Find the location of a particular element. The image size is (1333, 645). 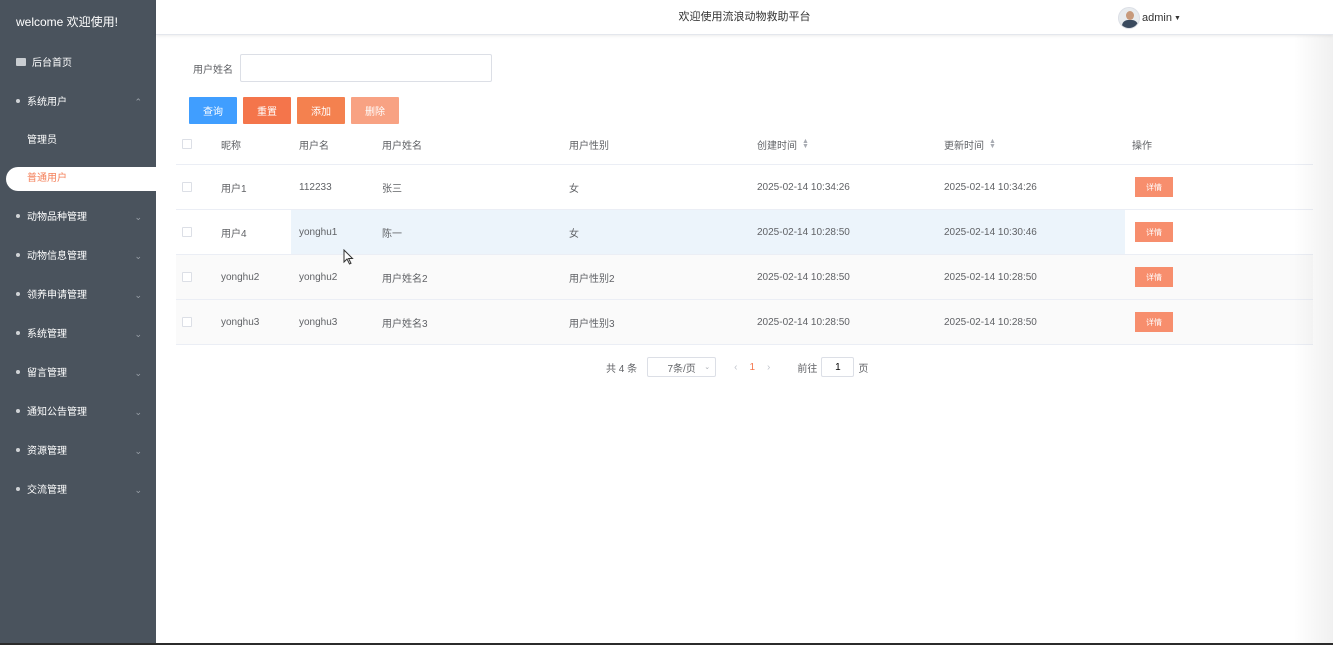

cell-username: yonghu1 is located at coordinates (318, 232).